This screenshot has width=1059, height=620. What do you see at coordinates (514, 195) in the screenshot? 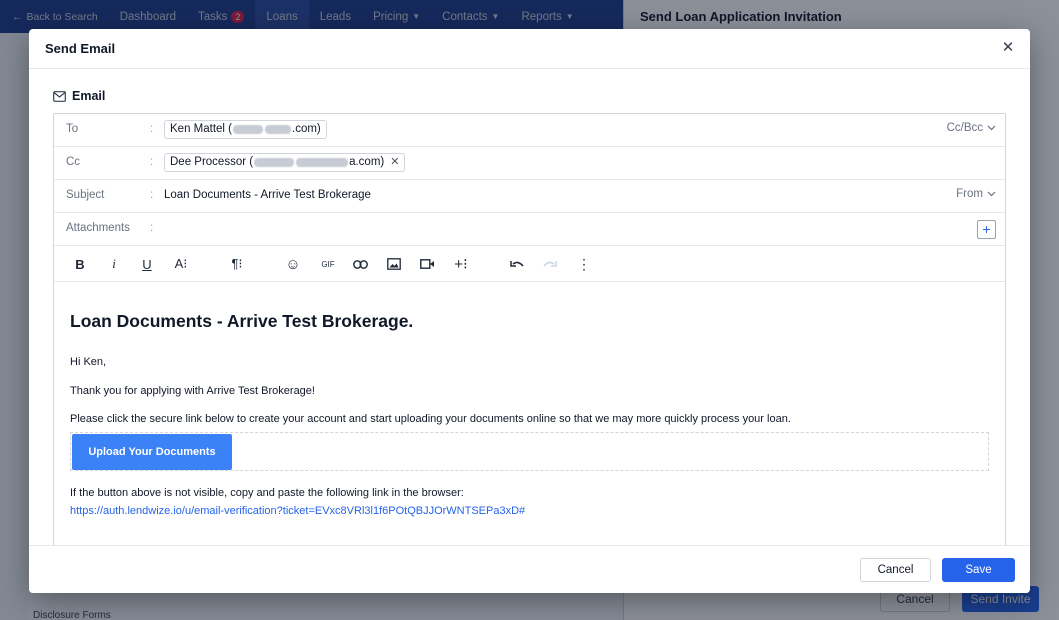
I see `subject-input` at bounding box center [514, 195].